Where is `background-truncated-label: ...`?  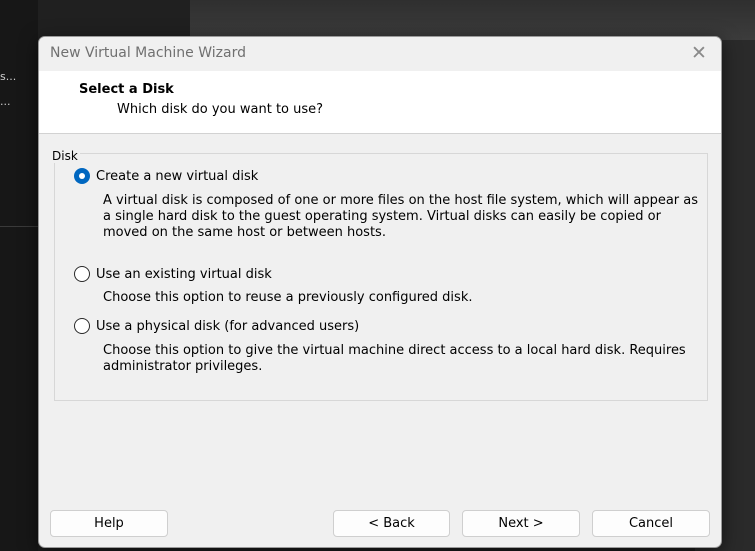 background-truncated-label: ... is located at coordinates (5, 101).